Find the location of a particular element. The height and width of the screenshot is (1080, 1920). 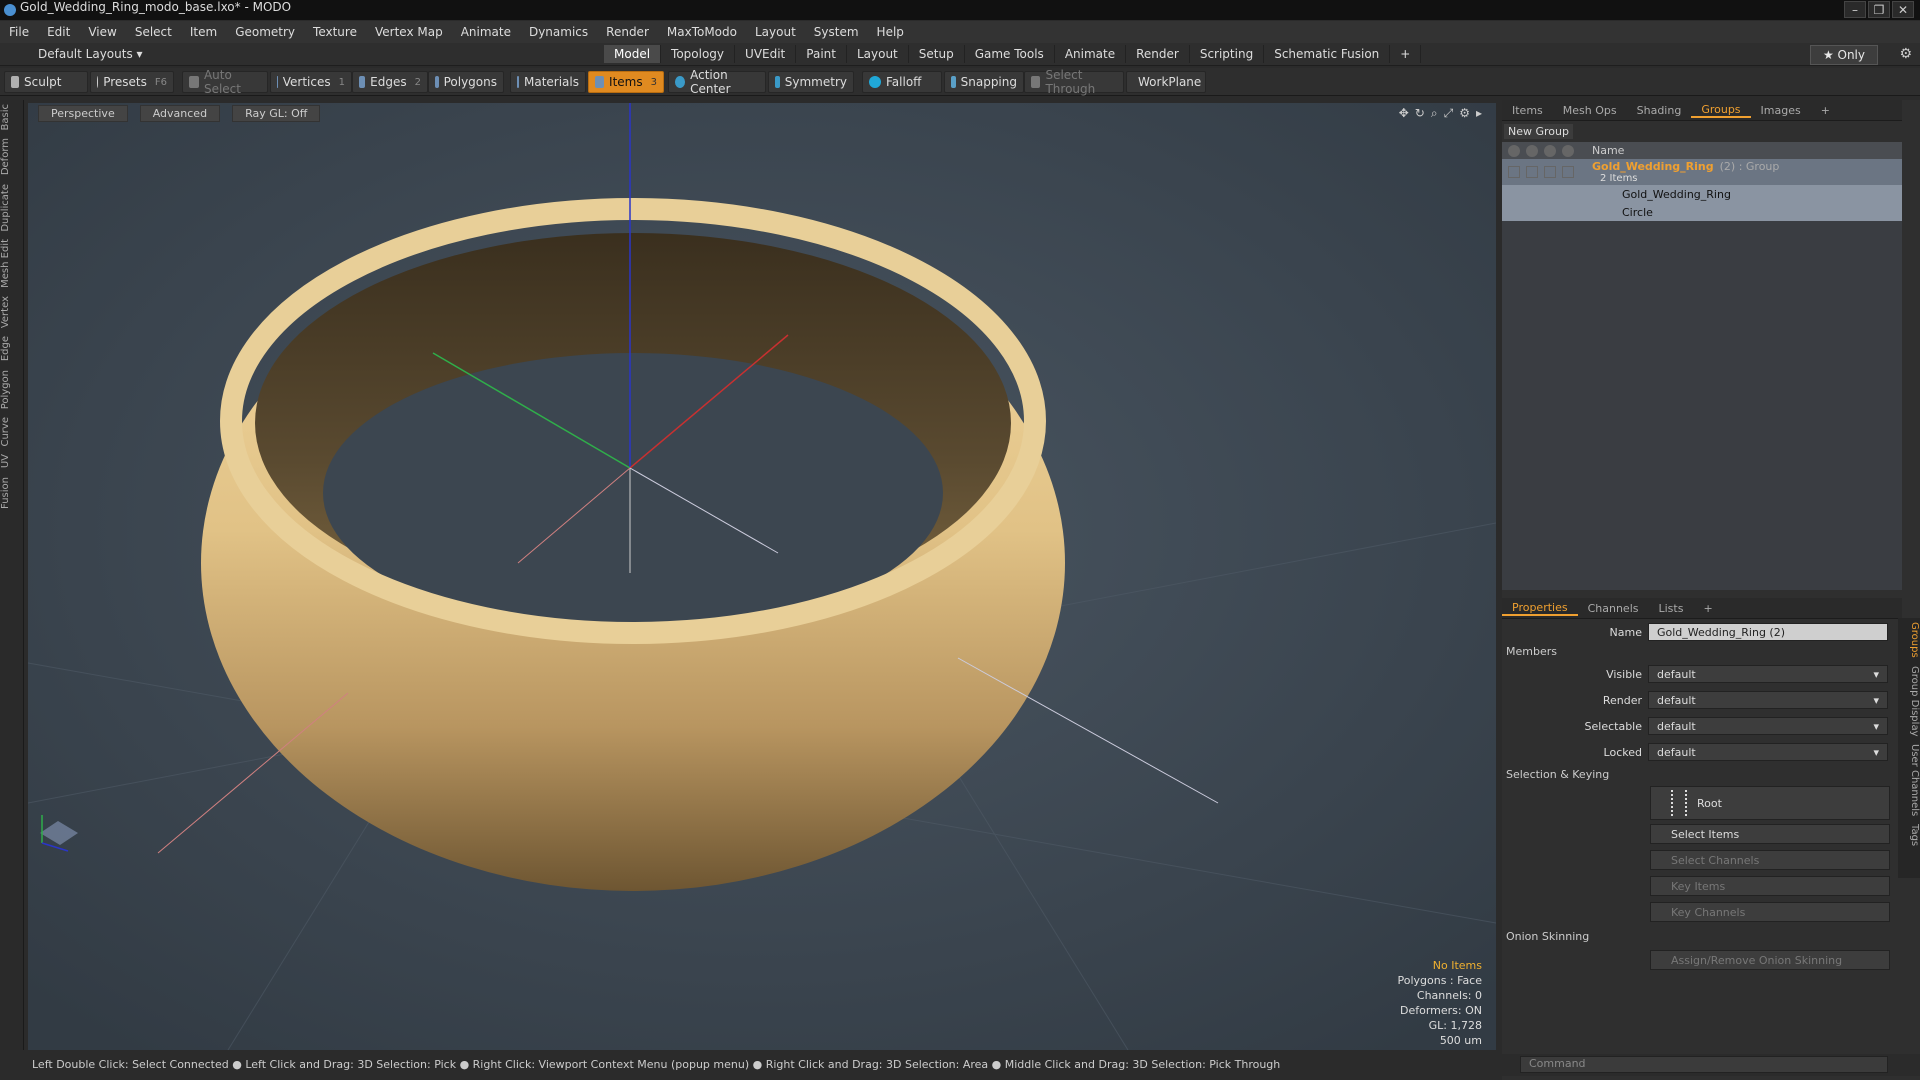

menu-vertex-map: Vertex Map is located at coordinates (409, 32).